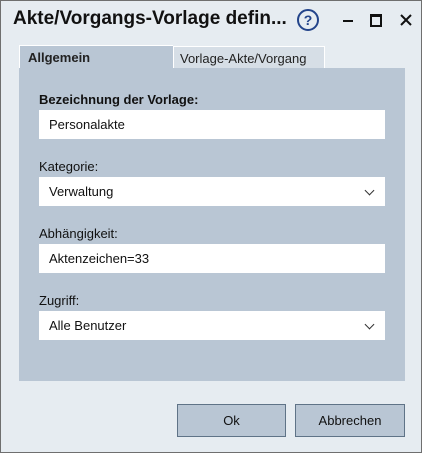  What do you see at coordinates (212, 124) in the screenshot?
I see `name-field: Personalakte` at bounding box center [212, 124].